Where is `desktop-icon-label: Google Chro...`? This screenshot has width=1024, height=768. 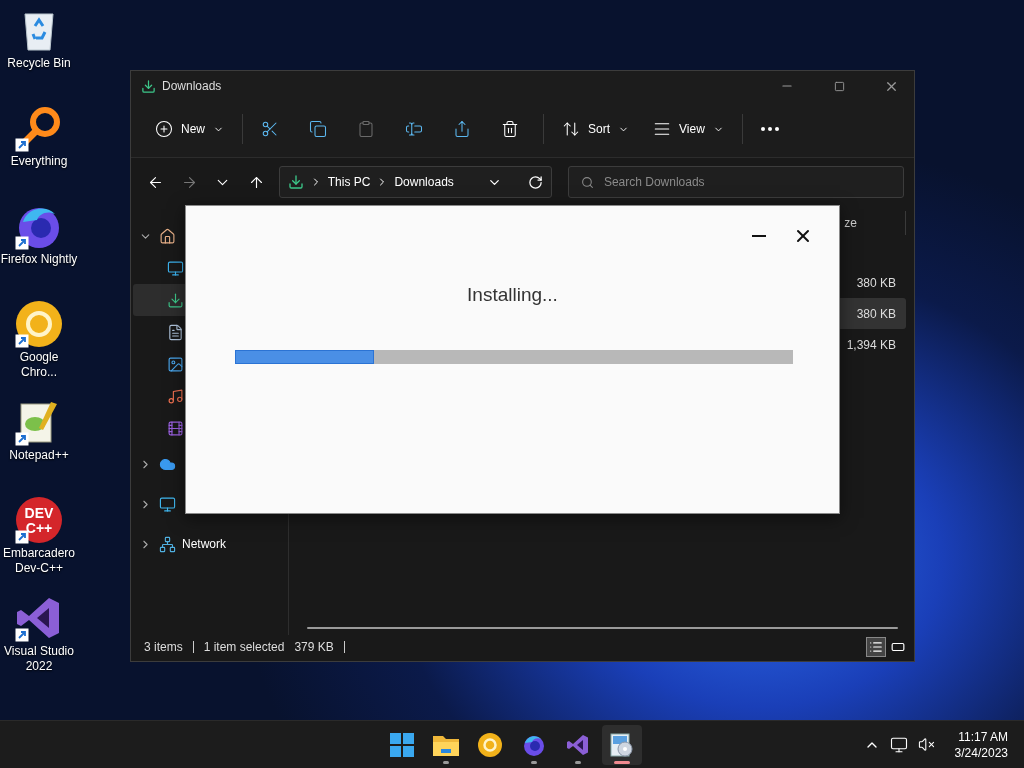
desktop-icon-label: Google Chro... is located at coordinates (39, 365).